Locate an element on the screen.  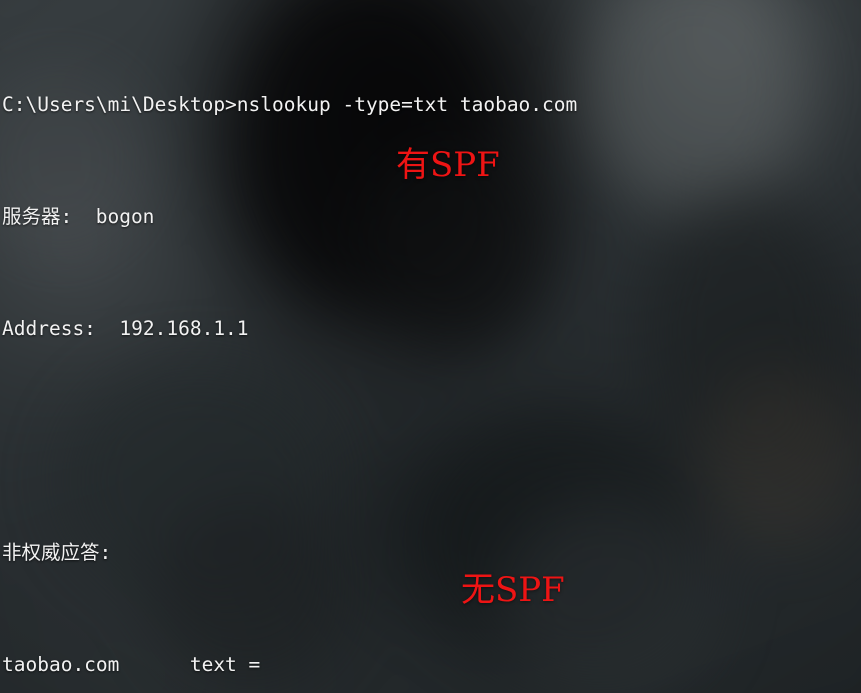
annotation-has-spf: 有SPF is located at coordinates (448, 165).